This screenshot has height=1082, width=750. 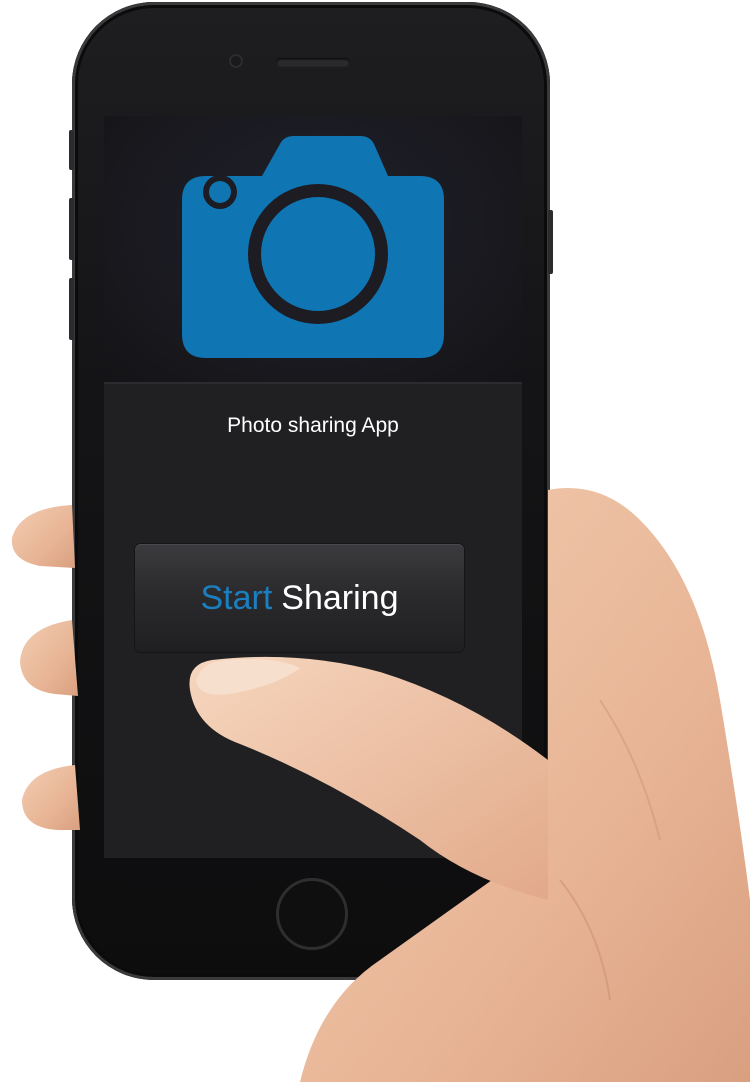 What do you see at coordinates (71, 229) in the screenshot?
I see `volume-up-button` at bounding box center [71, 229].